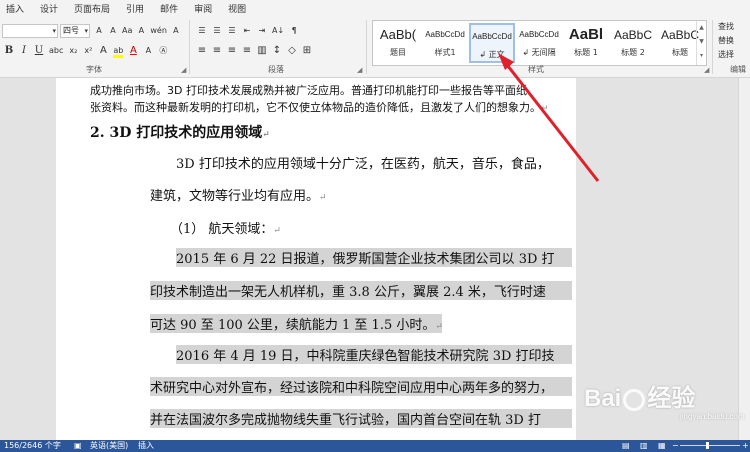  Describe the element at coordinates (361, 386) in the screenshot. I see `selected-line: 术研究中心对外宣布，经过该院和中科院空间应用中心两年多的努力，` at that location.